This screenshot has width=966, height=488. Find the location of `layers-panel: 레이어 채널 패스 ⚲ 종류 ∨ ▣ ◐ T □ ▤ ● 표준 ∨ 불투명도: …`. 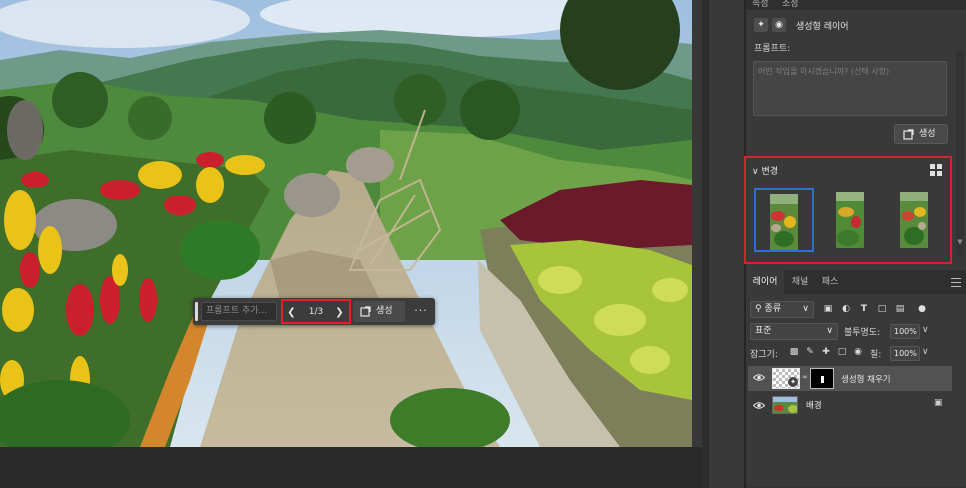

layers-panel: 레이어 채널 패스 ⚲ 종류 ∨ ▣ ◐ T □ ▤ ● 표준 ∨ 불투명도: … is located at coordinates (856, 379).